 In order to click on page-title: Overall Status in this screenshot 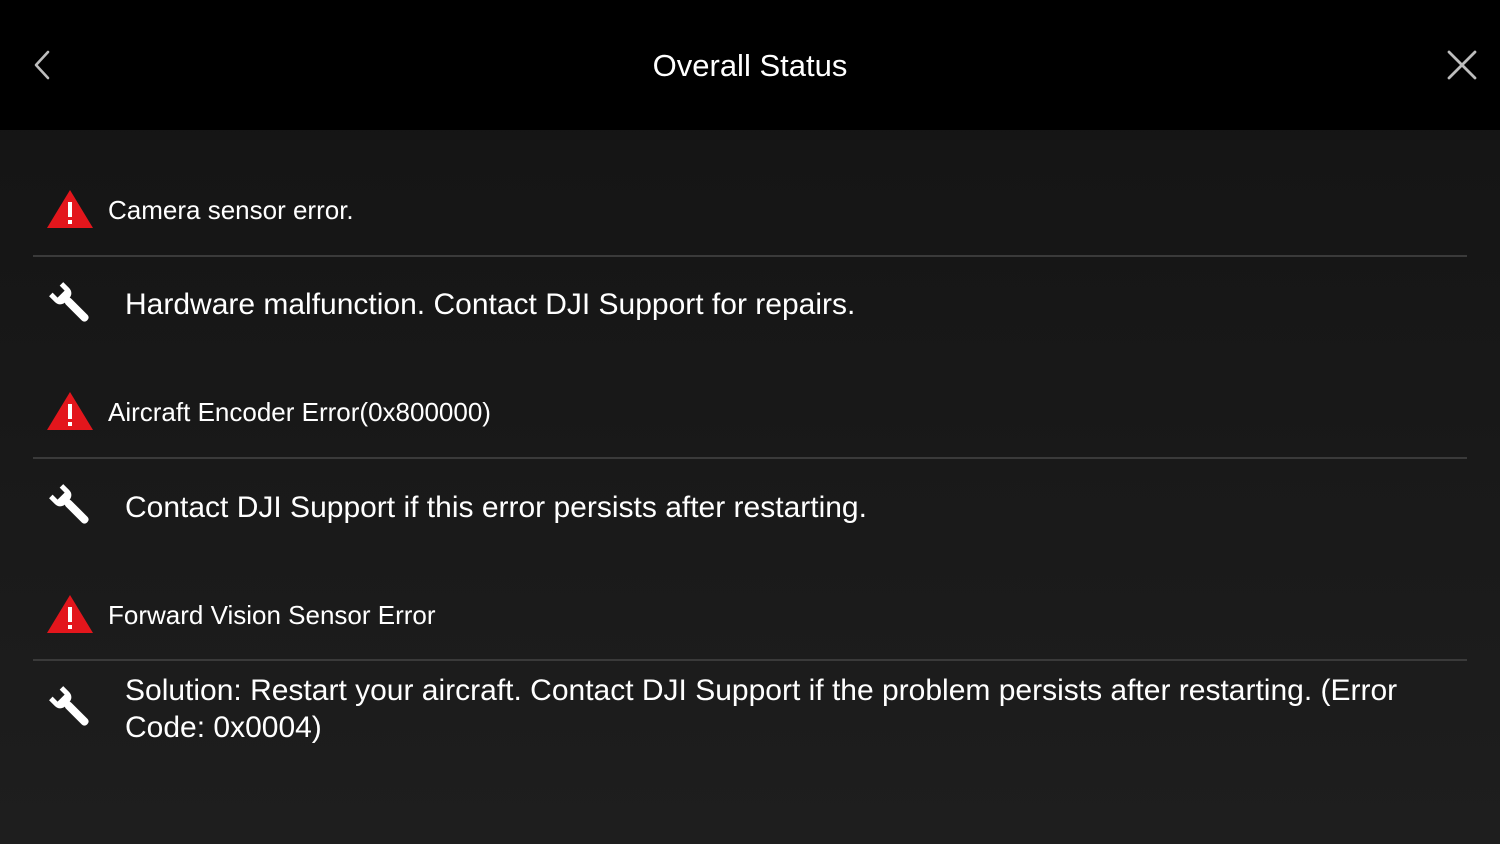, I will do `click(750, 65)`.